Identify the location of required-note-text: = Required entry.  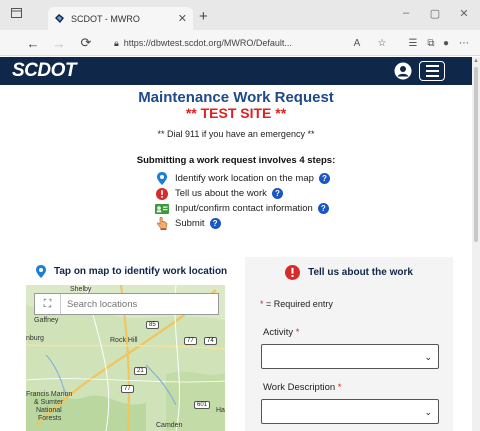
(299, 304).